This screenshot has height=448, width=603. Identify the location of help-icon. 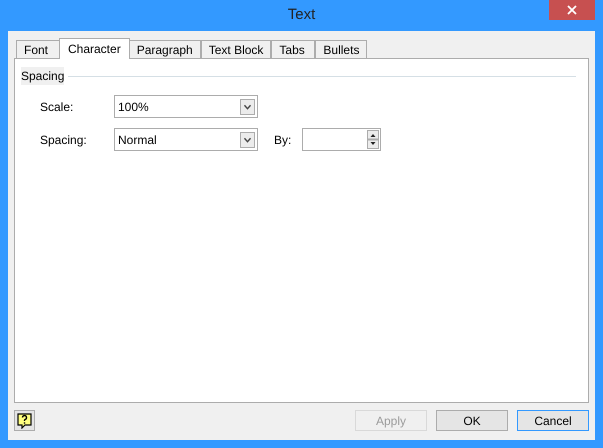
(24, 420).